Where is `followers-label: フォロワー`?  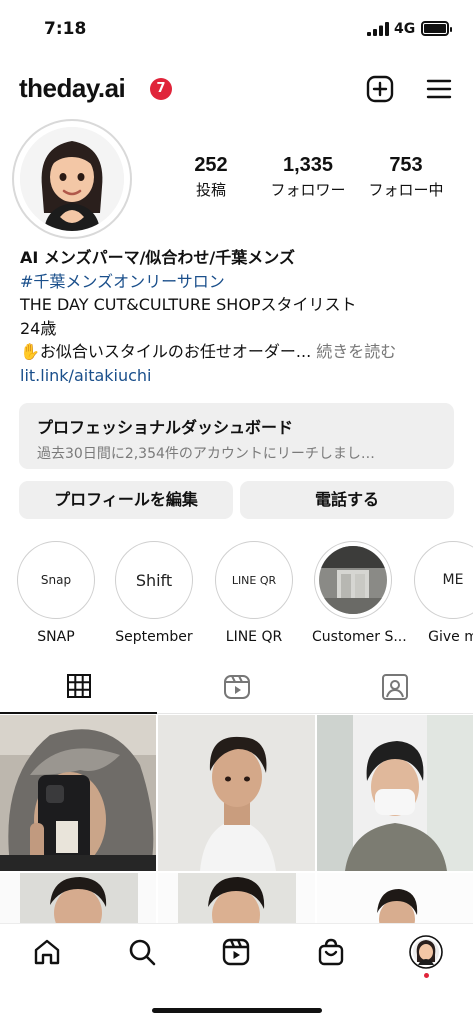 followers-label: フォロワー is located at coordinates (308, 190).